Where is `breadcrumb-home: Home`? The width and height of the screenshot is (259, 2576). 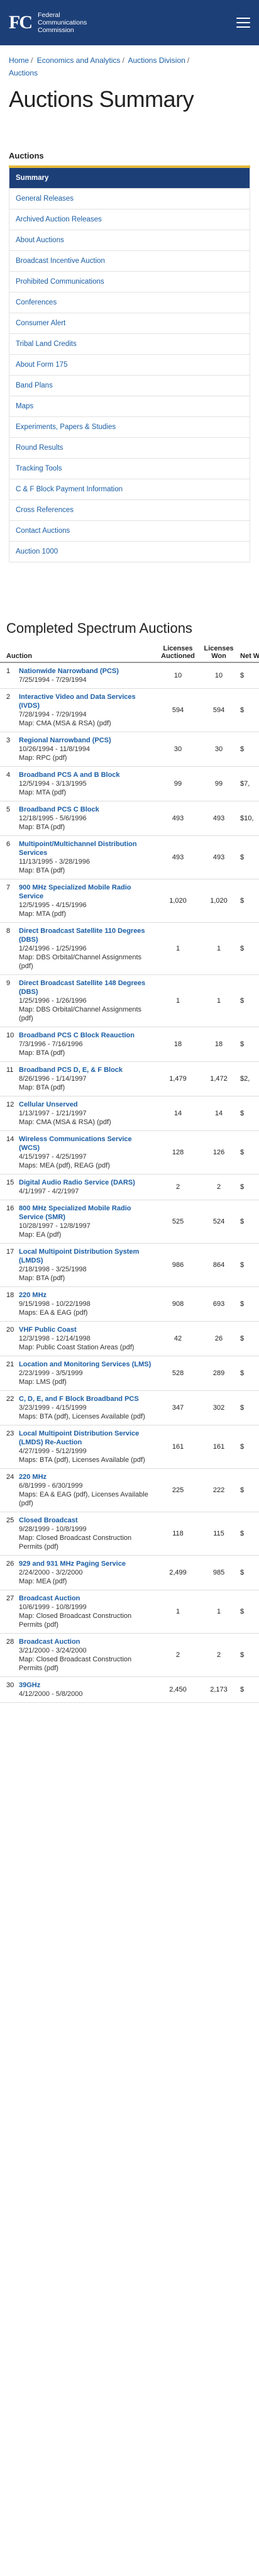 breadcrumb-home: Home is located at coordinates (19, 60).